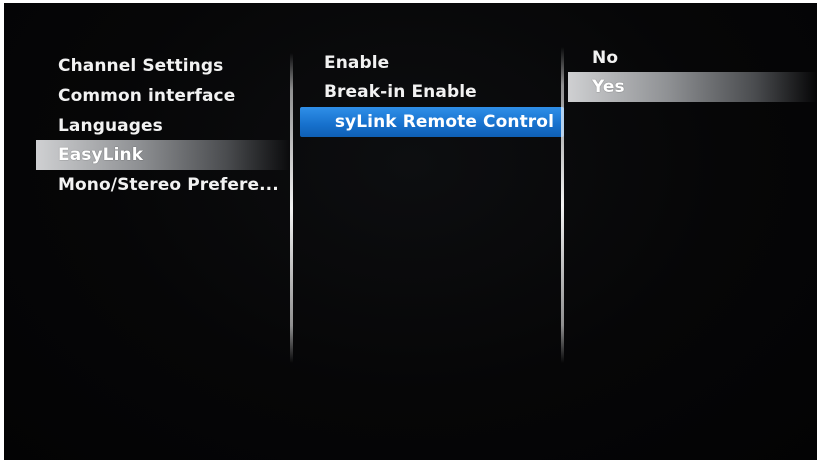 Image resolution: width=819 pixels, height=462 pixels. What do you see at coordinates (400, 92) in the screenshot?
I see `menu-item-label: Break-in Enable` at bounding box center [400, 92].